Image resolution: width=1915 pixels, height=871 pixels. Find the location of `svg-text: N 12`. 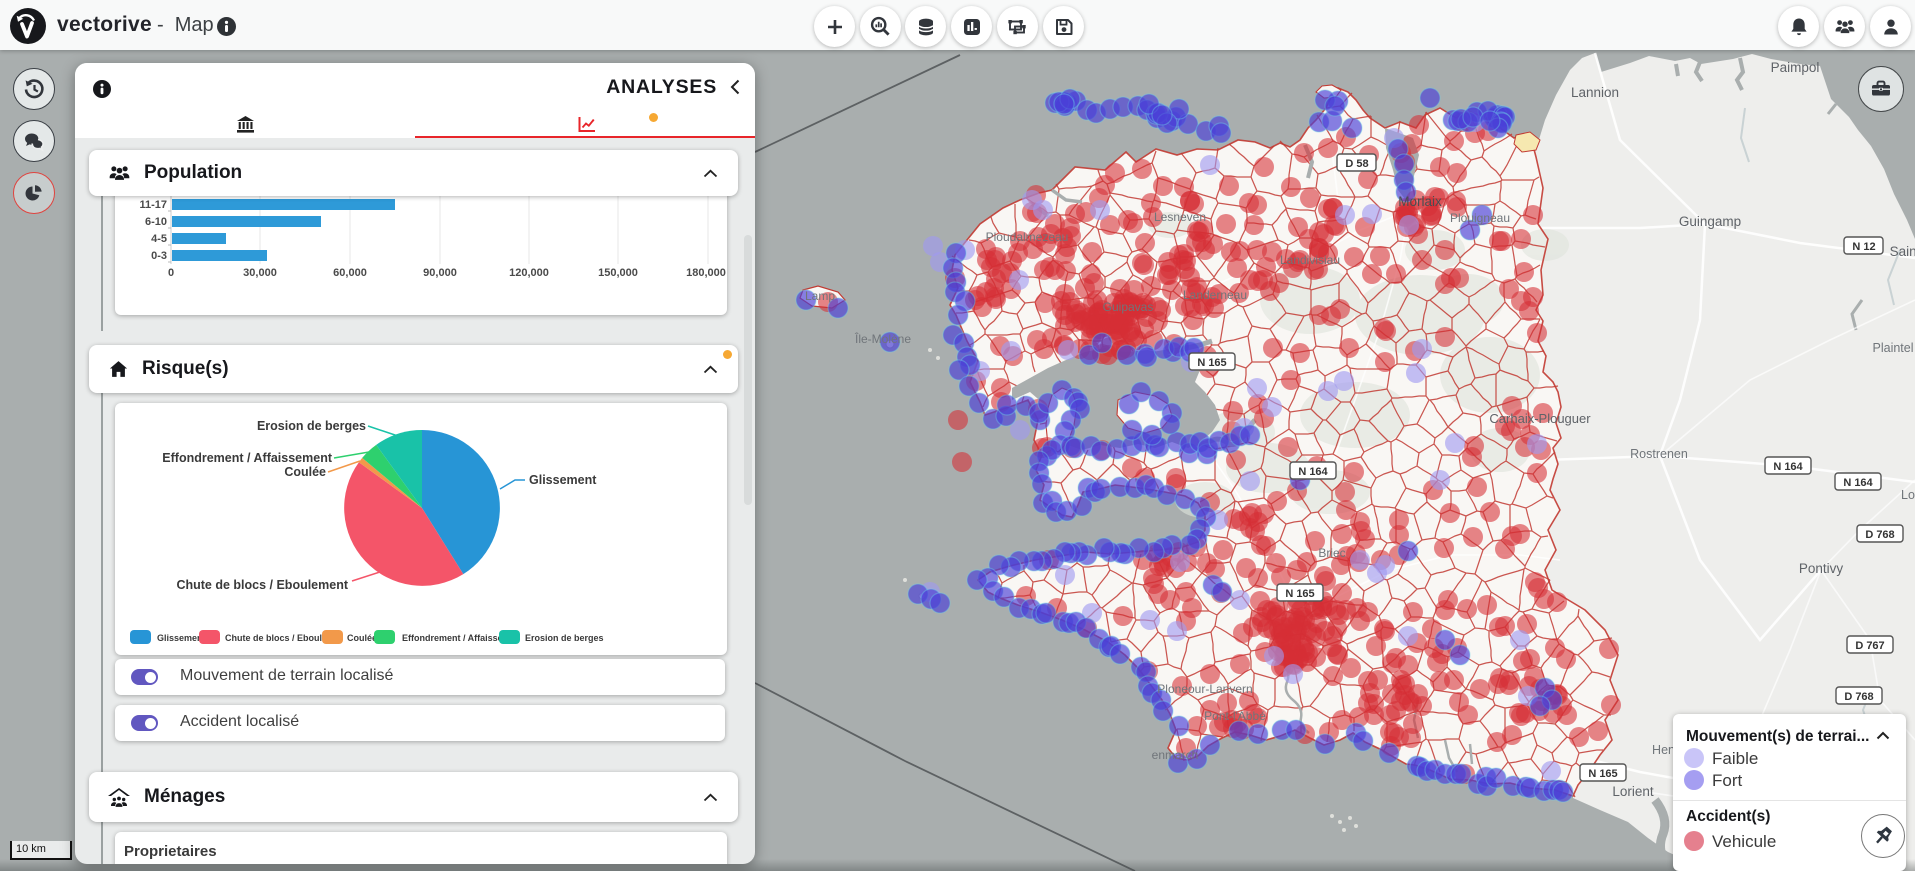

svg-text: N 12 is located at coordinates (1863, 247).